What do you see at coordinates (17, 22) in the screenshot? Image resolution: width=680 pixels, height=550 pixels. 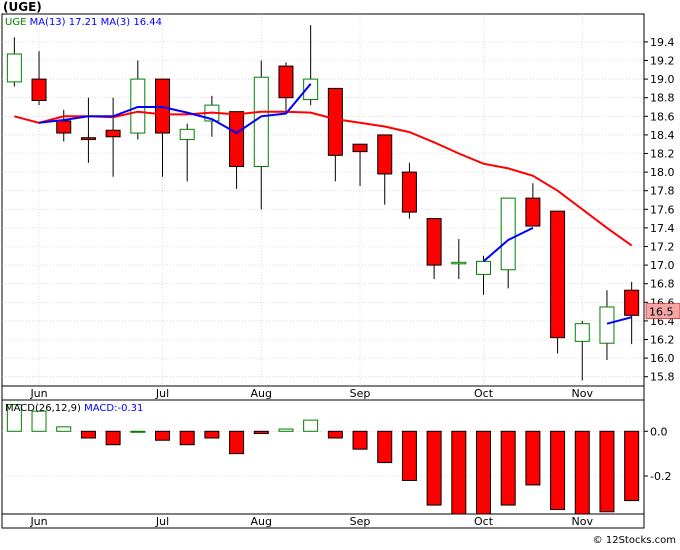 I see `legend-symbol: UGE` at bounding box center [17, 22].